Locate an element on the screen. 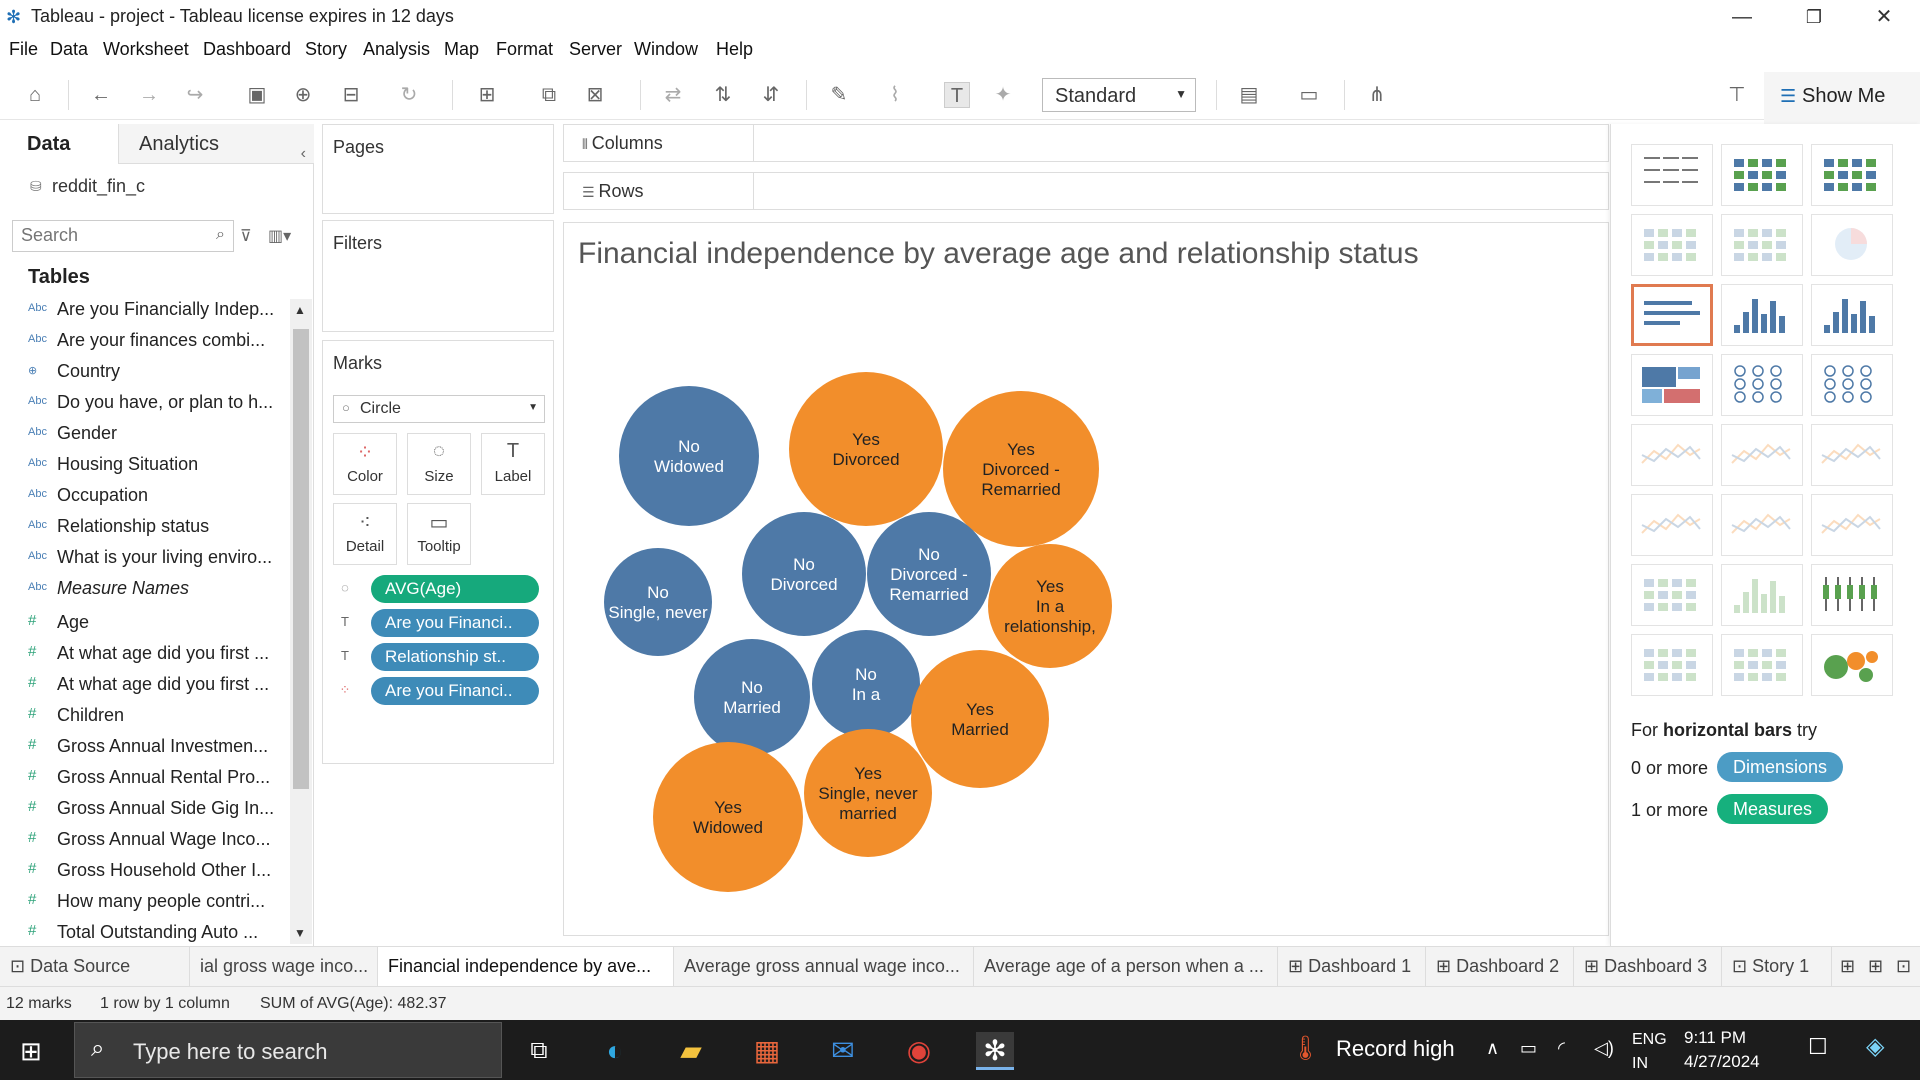  chart-type-gantt-chart is located at coordinates (1672, 665).